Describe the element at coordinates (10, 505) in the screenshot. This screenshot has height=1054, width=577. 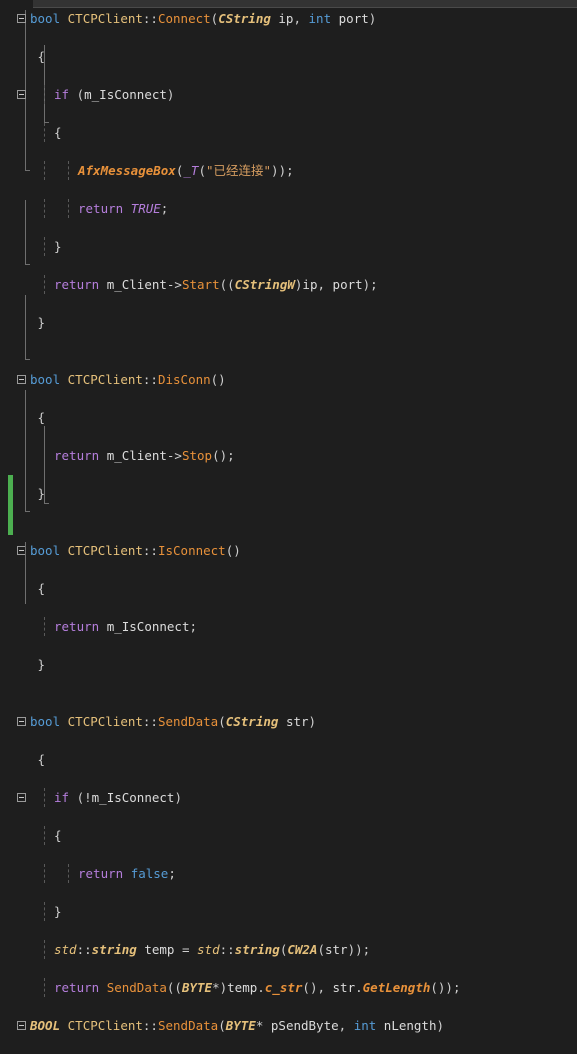
I see `change-tracking-bar` at that location.